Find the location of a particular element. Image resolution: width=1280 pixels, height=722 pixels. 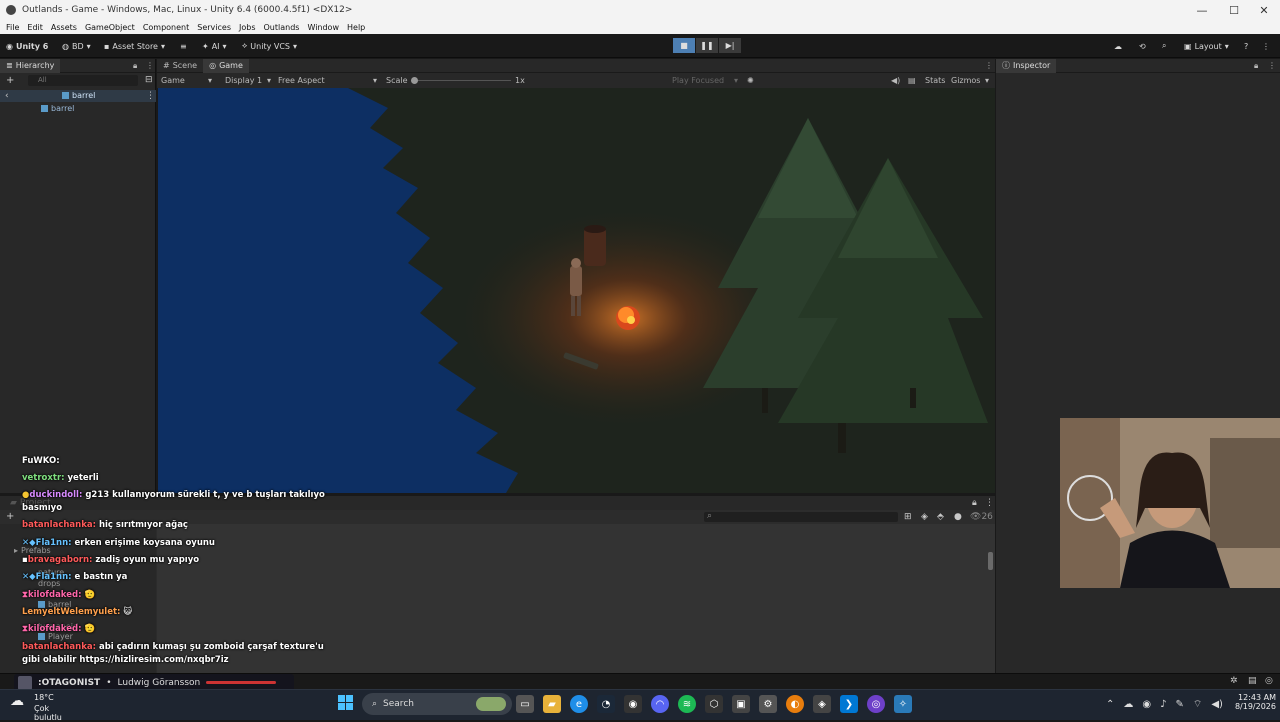

stats-button: Stats is located at coordinates (935, 80).